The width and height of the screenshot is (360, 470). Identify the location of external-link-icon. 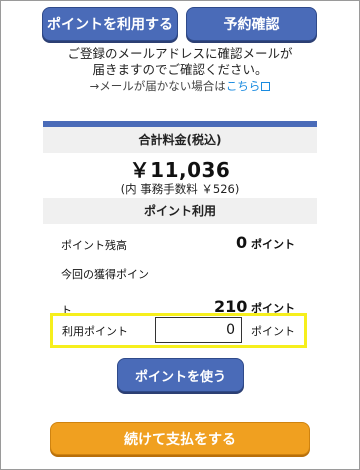
(266, 86).